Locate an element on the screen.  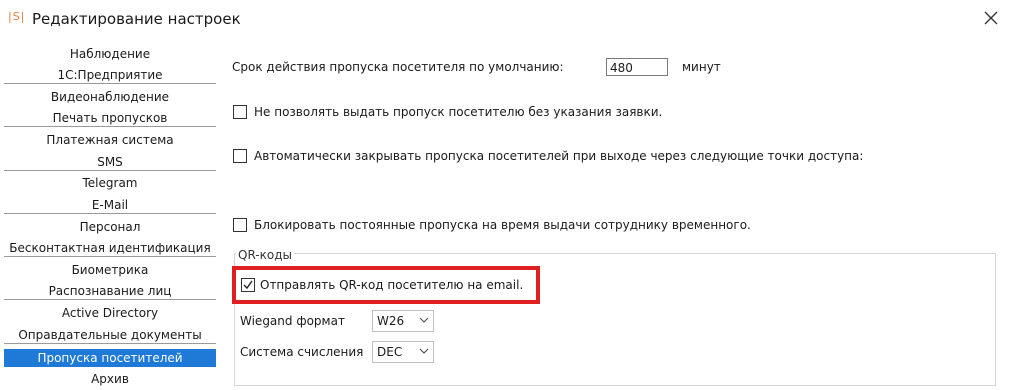
sidebar-item-print-passes: Печать пропусков is located at coordinates (110, 118).